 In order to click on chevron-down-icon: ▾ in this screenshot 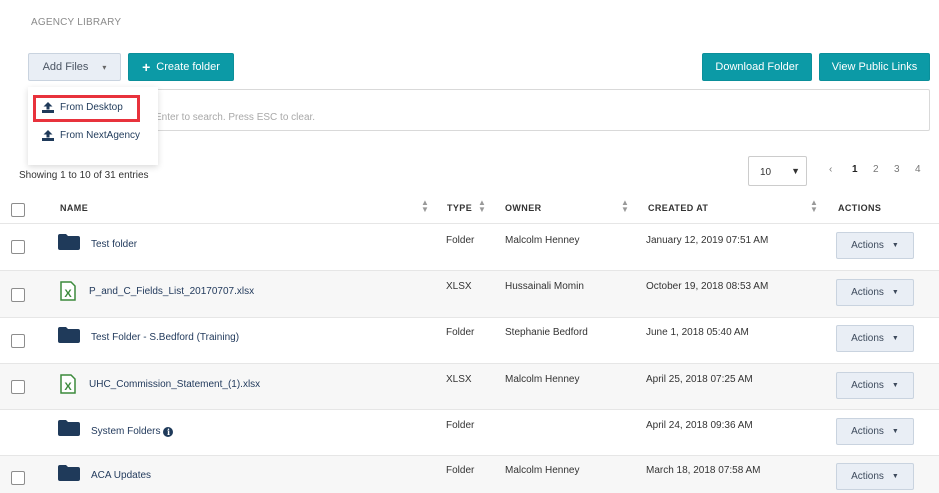, I will do `click(104, 67)`.